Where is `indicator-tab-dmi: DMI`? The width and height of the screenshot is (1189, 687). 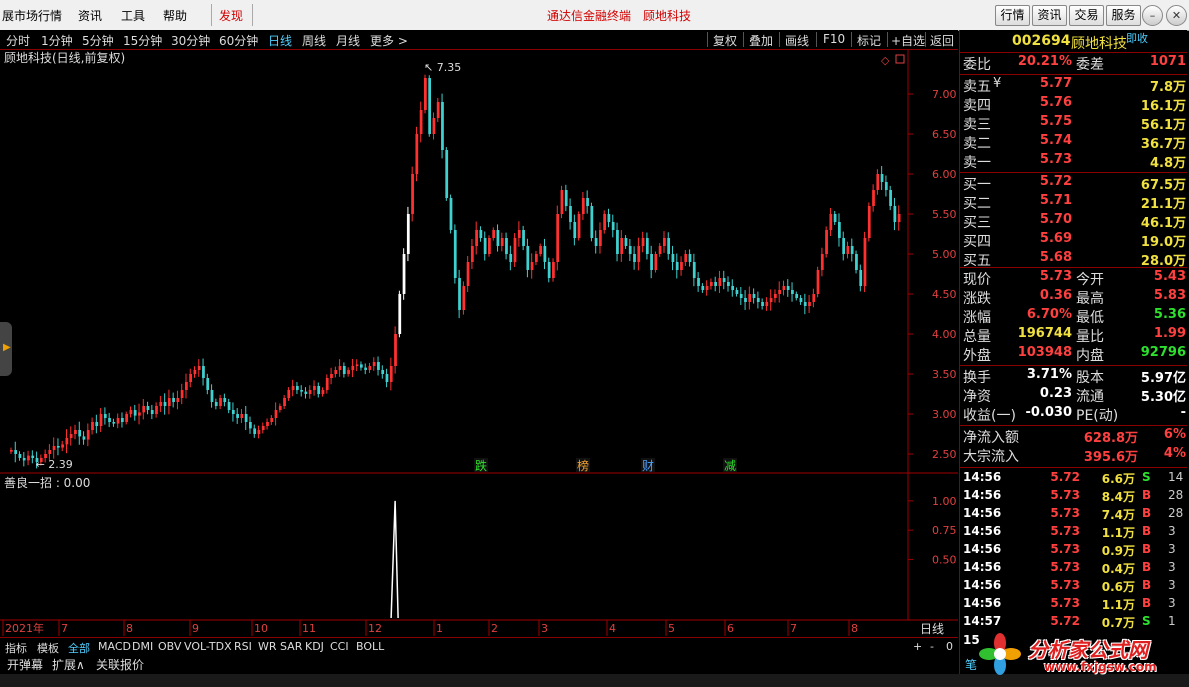 indicator-tab-dmi: DMI is located at coordinates (142, 646).